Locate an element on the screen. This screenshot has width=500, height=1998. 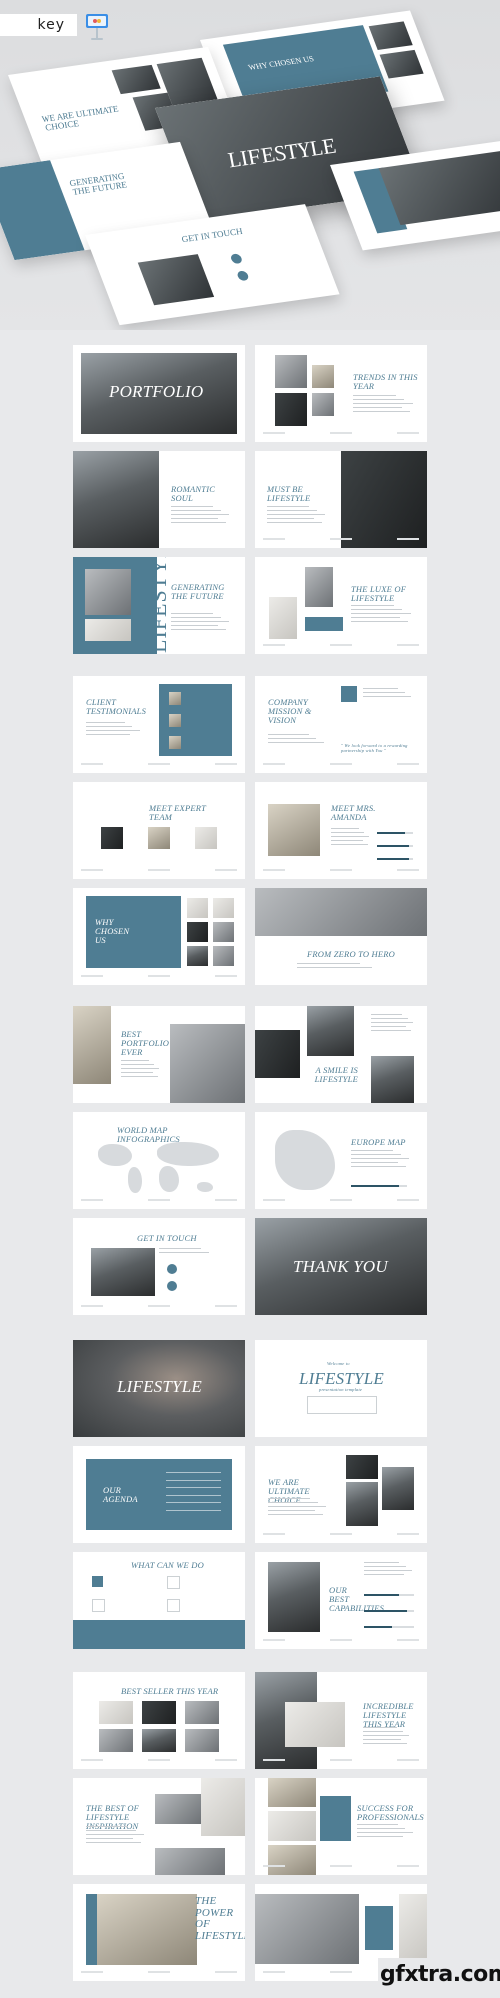
slide-title: COMPANY MISSION & VISION is located at coordinates (290, 711).